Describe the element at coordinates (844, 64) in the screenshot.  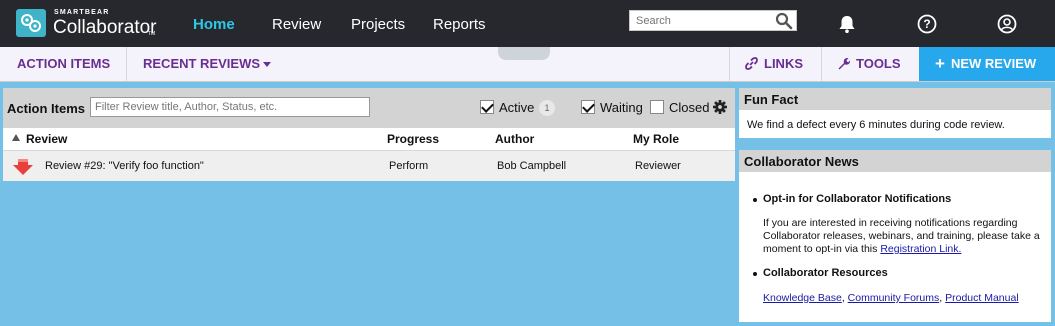
I see `wrench-icon` at that location.